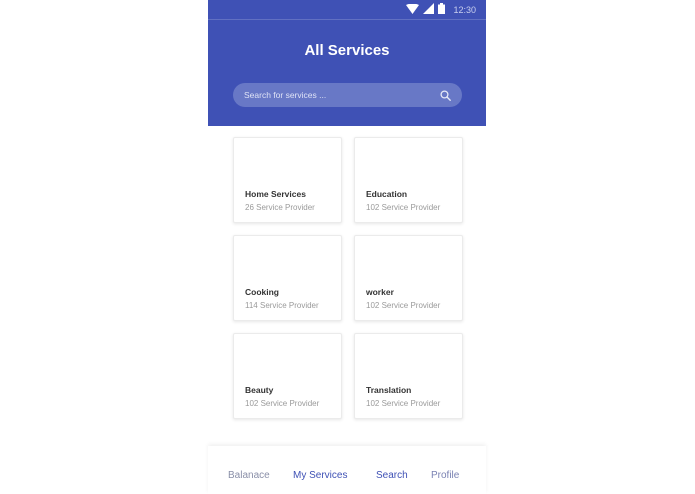 This screenshot has width=695, height=494. Describe the element at coordinates (287, 376) in the screenshot. I see `service-card-beauty: Beauty 102 Service Provider` at that location.